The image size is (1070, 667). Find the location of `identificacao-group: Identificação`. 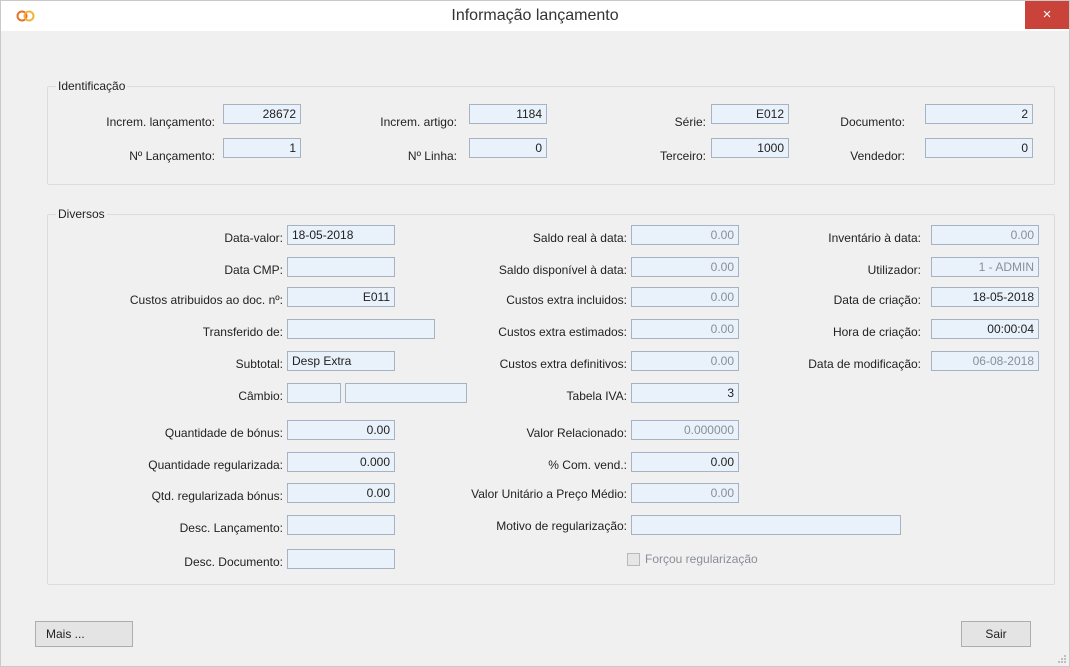

identificacao-group: Identificação is located at coordinates (551, 132).